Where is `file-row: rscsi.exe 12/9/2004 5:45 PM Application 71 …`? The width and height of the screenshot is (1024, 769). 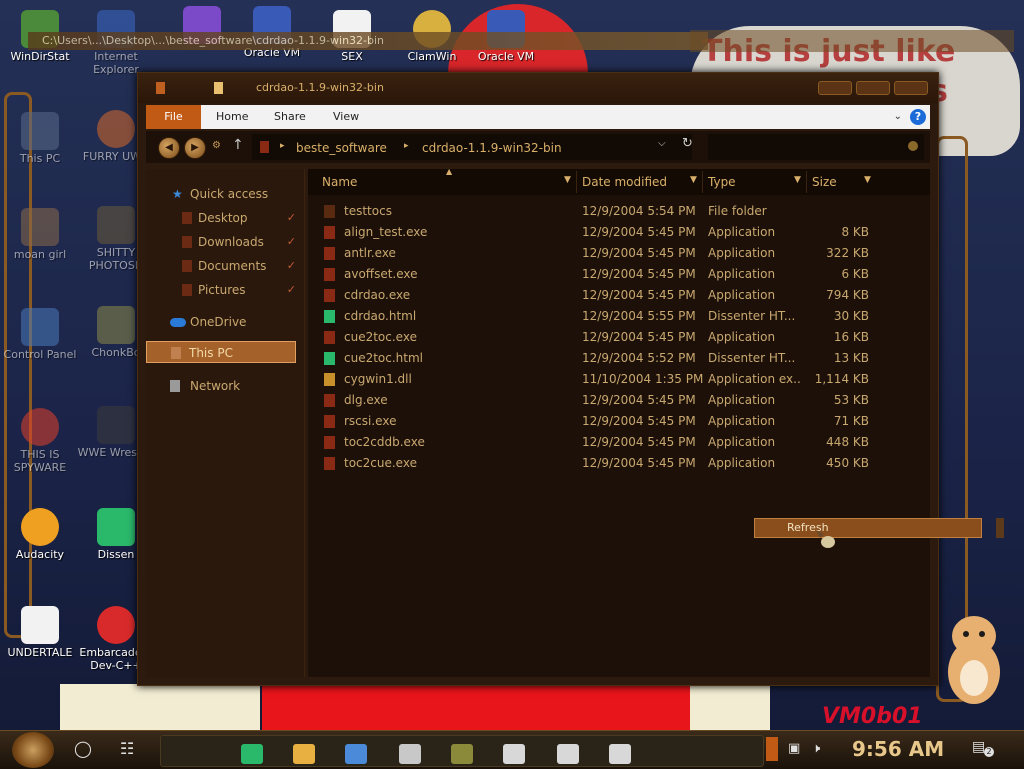 file-row: rscsi.exe 12/9/2004 5:45 PM Application 71 … is located at coordinates (619, 421).